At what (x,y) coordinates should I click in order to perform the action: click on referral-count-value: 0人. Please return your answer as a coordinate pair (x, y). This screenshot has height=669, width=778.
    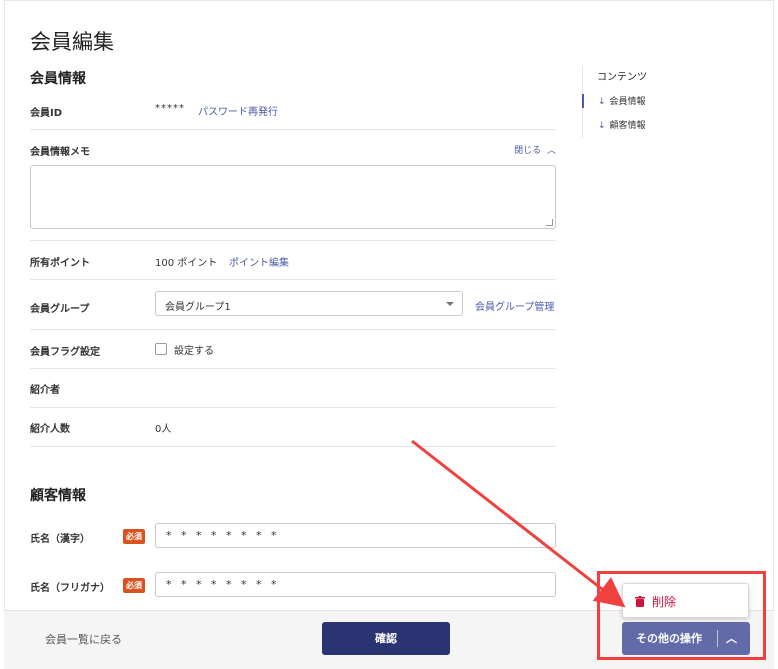
    Looking at the image, I should click on (163, 429).